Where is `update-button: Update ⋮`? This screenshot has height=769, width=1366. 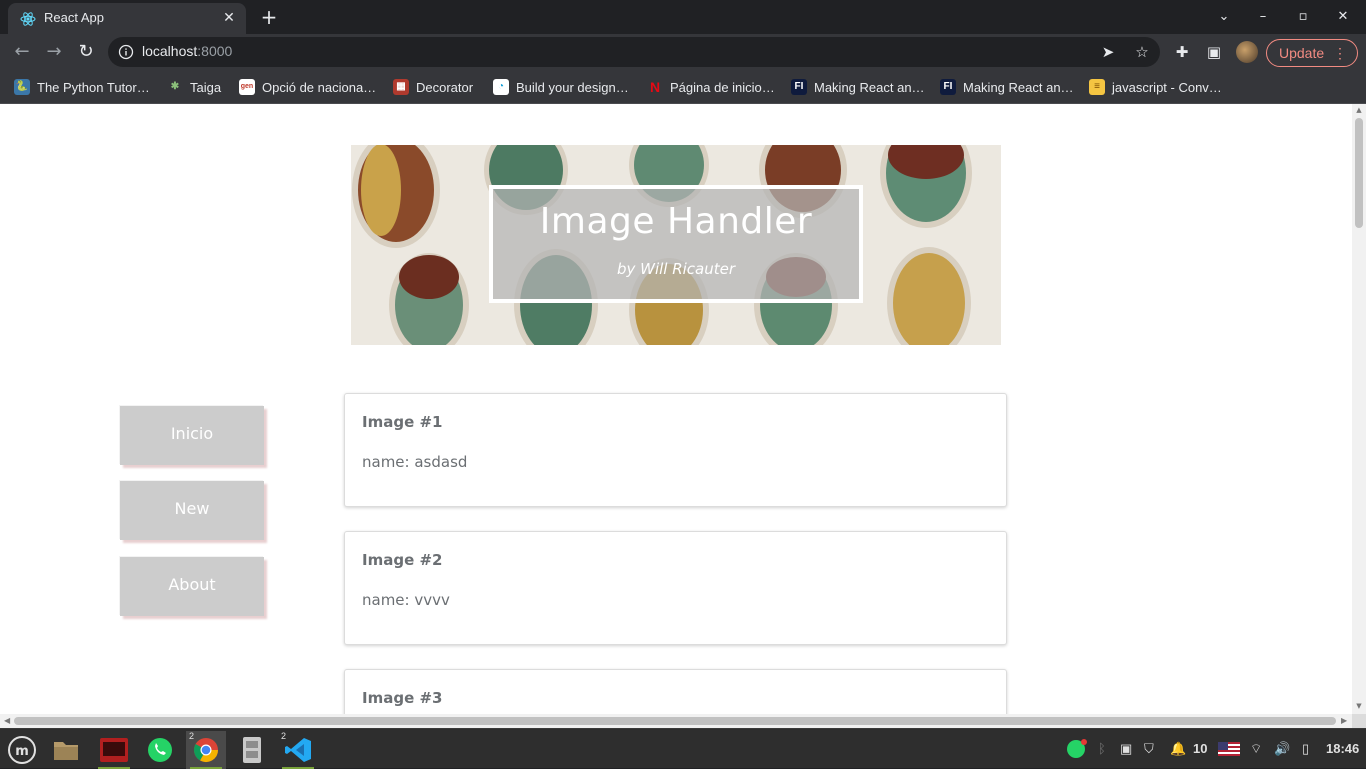 update-button: Update ⋮ is located at coordinates (1312, 53).